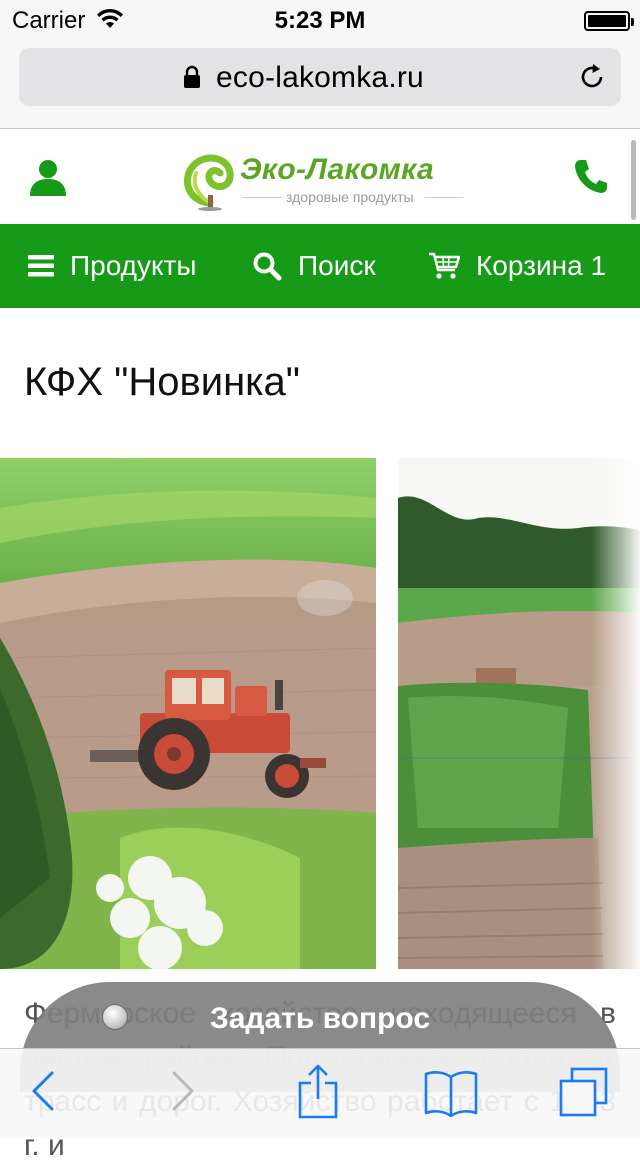  I want to click on logo-title: Эко-Лакомка, so click(337, 169).